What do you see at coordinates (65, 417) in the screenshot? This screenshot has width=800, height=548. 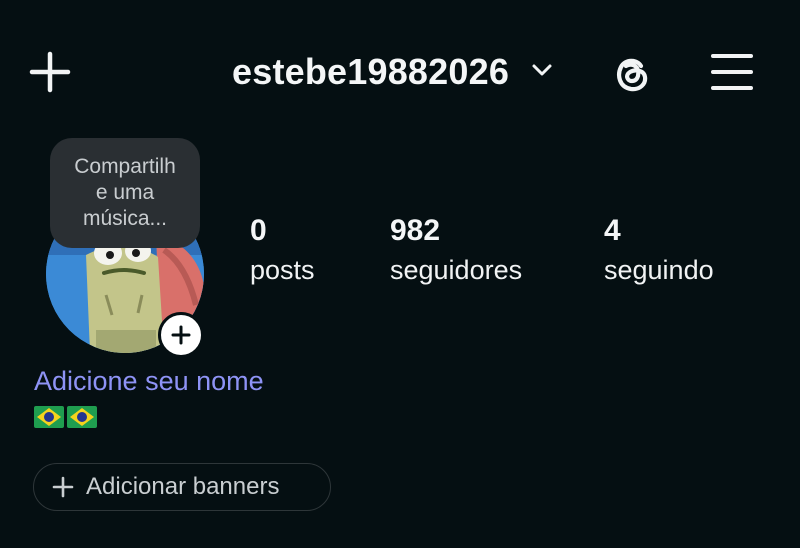 I see `bio-flags: 🇧🇷🇧🇷` at bounding box center [65, 417].